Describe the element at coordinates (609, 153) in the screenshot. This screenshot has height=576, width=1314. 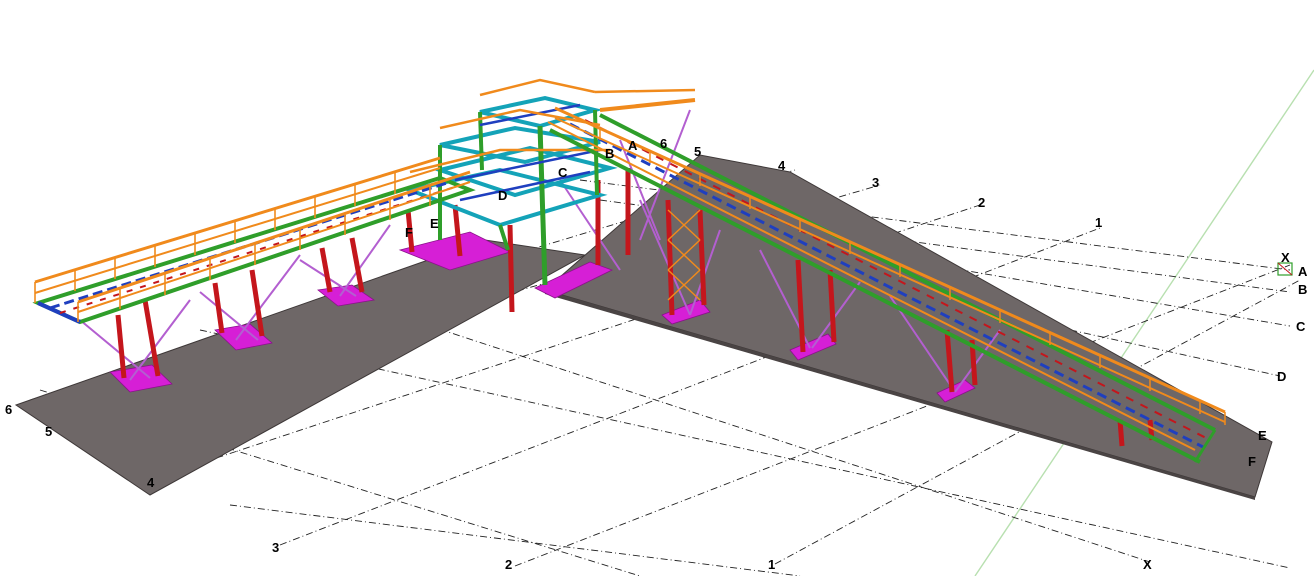
I see `letters_on_structure-1: B` at that location.